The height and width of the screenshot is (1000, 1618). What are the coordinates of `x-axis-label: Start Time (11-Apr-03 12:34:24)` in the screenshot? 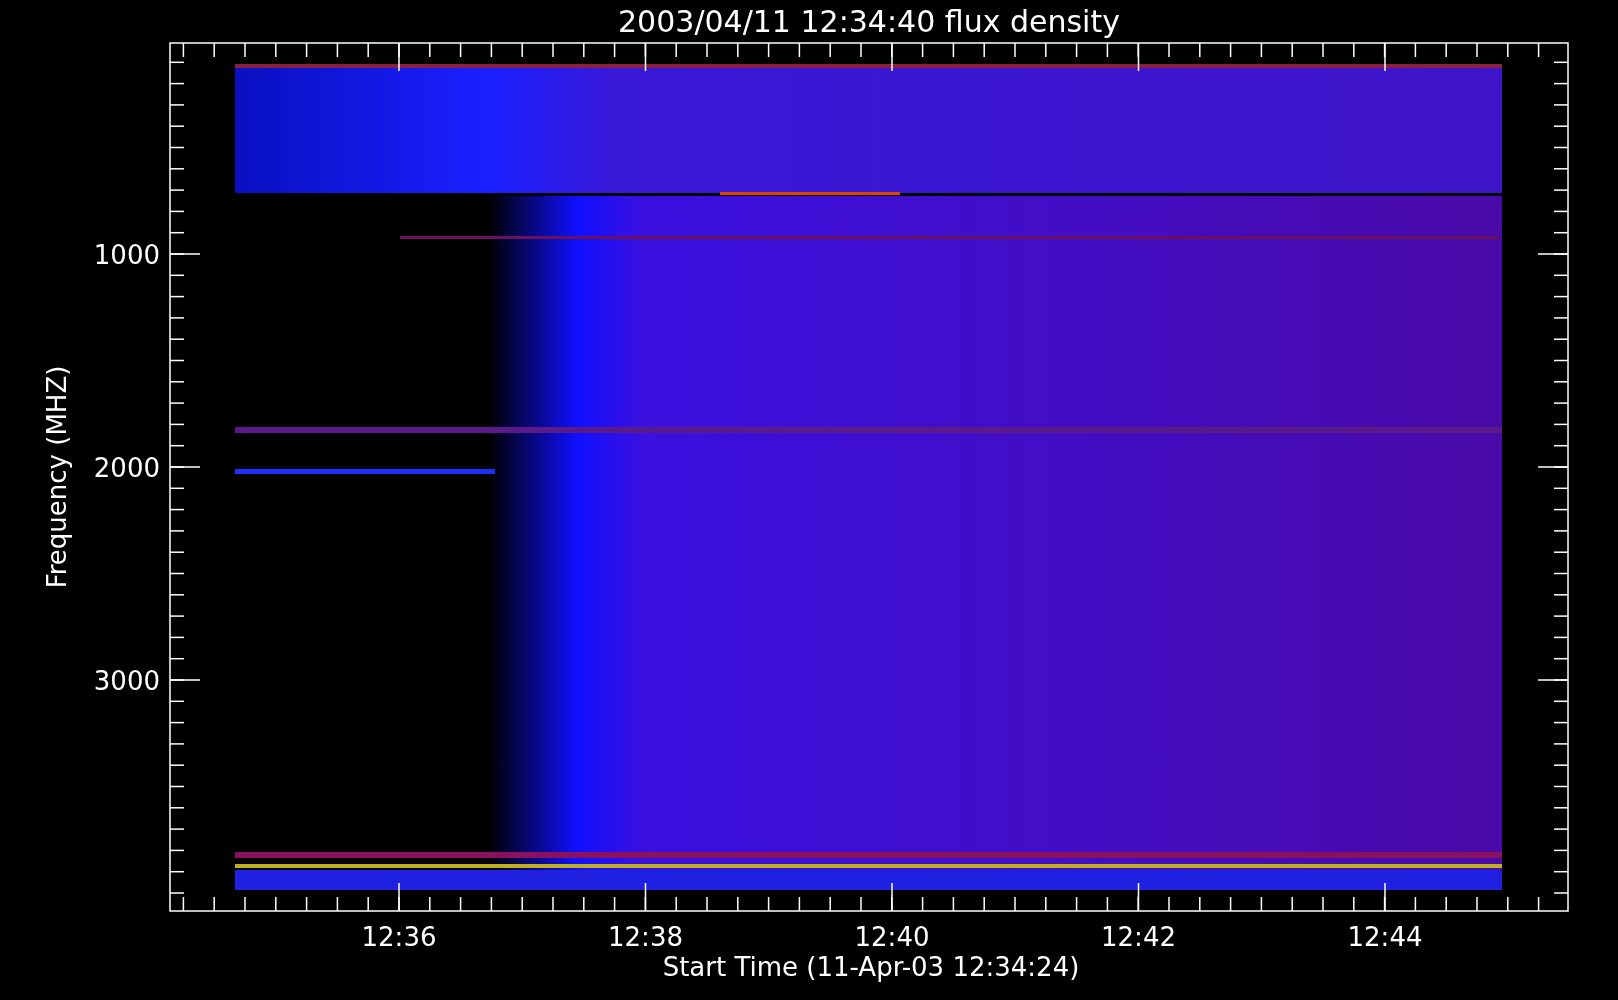 It's located at (871, 967).